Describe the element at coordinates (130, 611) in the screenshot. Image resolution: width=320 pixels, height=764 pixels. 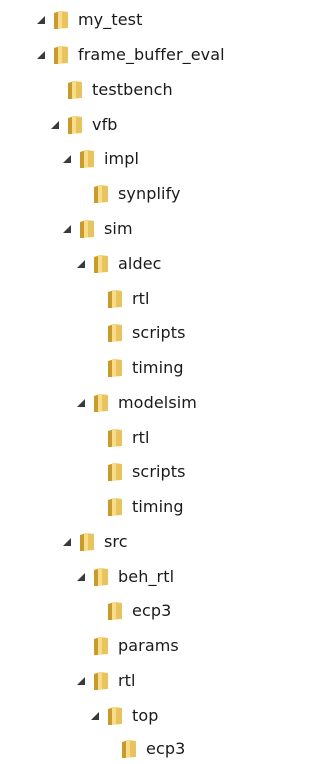
I see `tree-node-beh-rtl-ecp3: ecp3` at that location.